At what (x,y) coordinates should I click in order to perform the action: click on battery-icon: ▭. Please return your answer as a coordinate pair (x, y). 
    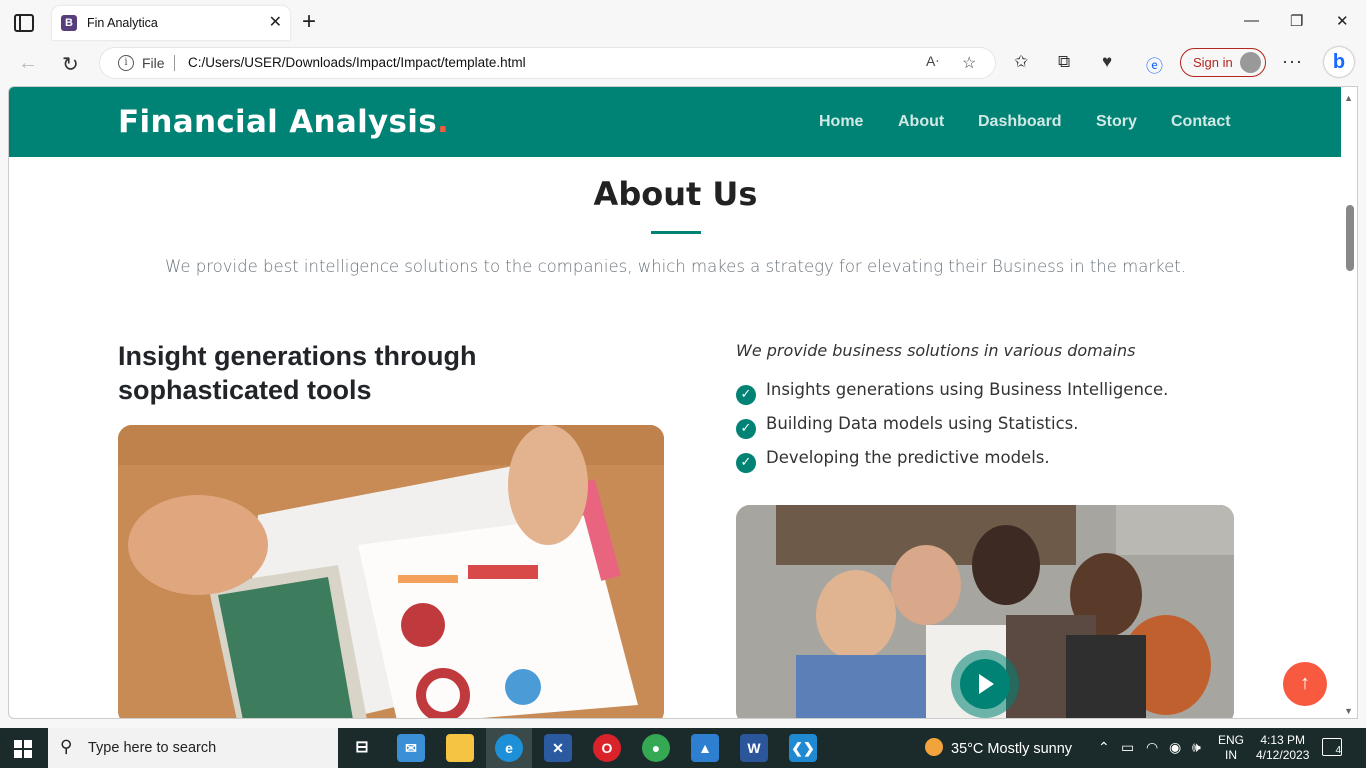
    Looking at the image, I should click on (1127, 747).